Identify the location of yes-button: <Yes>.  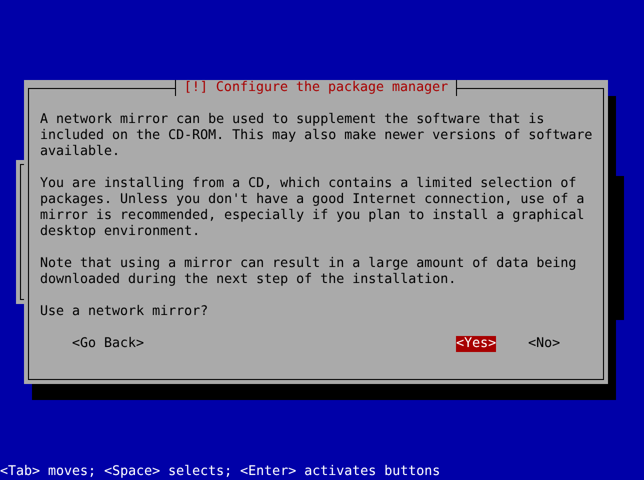
(476, 344).